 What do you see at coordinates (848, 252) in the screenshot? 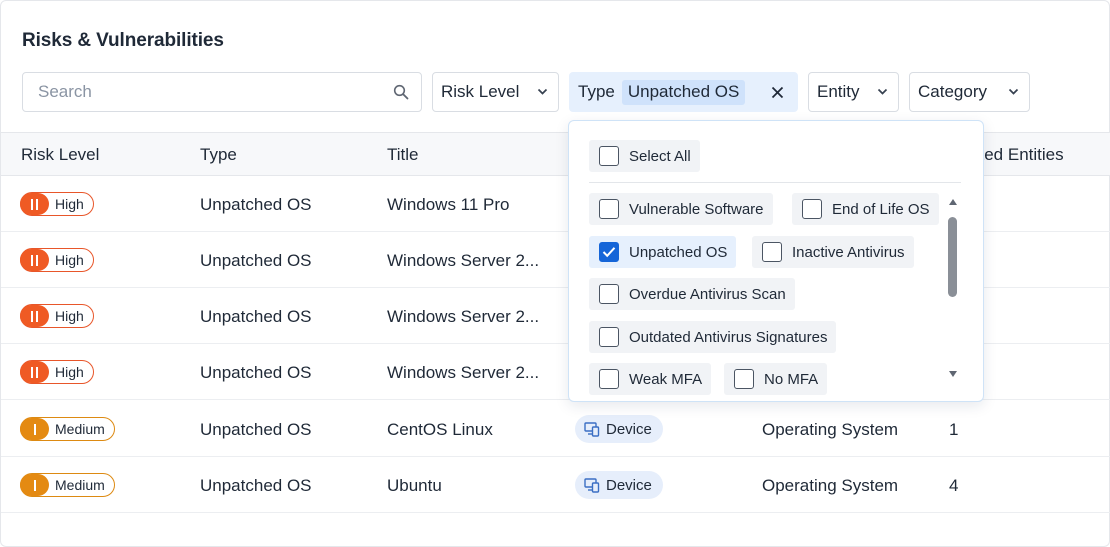
I see `option-label: Inactive Antivirus` at bounding box center [848, 252].